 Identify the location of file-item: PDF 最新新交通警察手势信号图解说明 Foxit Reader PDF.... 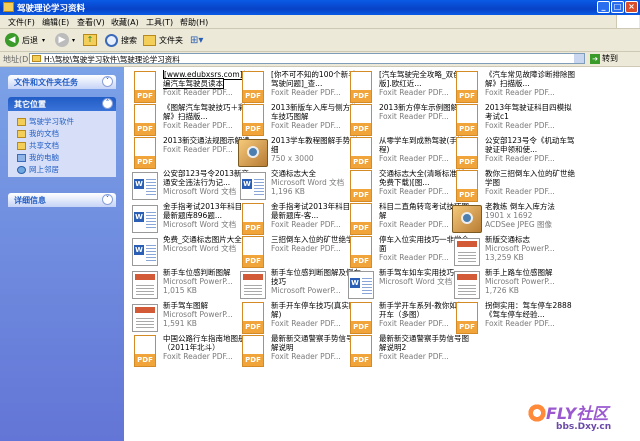
(300, 352).